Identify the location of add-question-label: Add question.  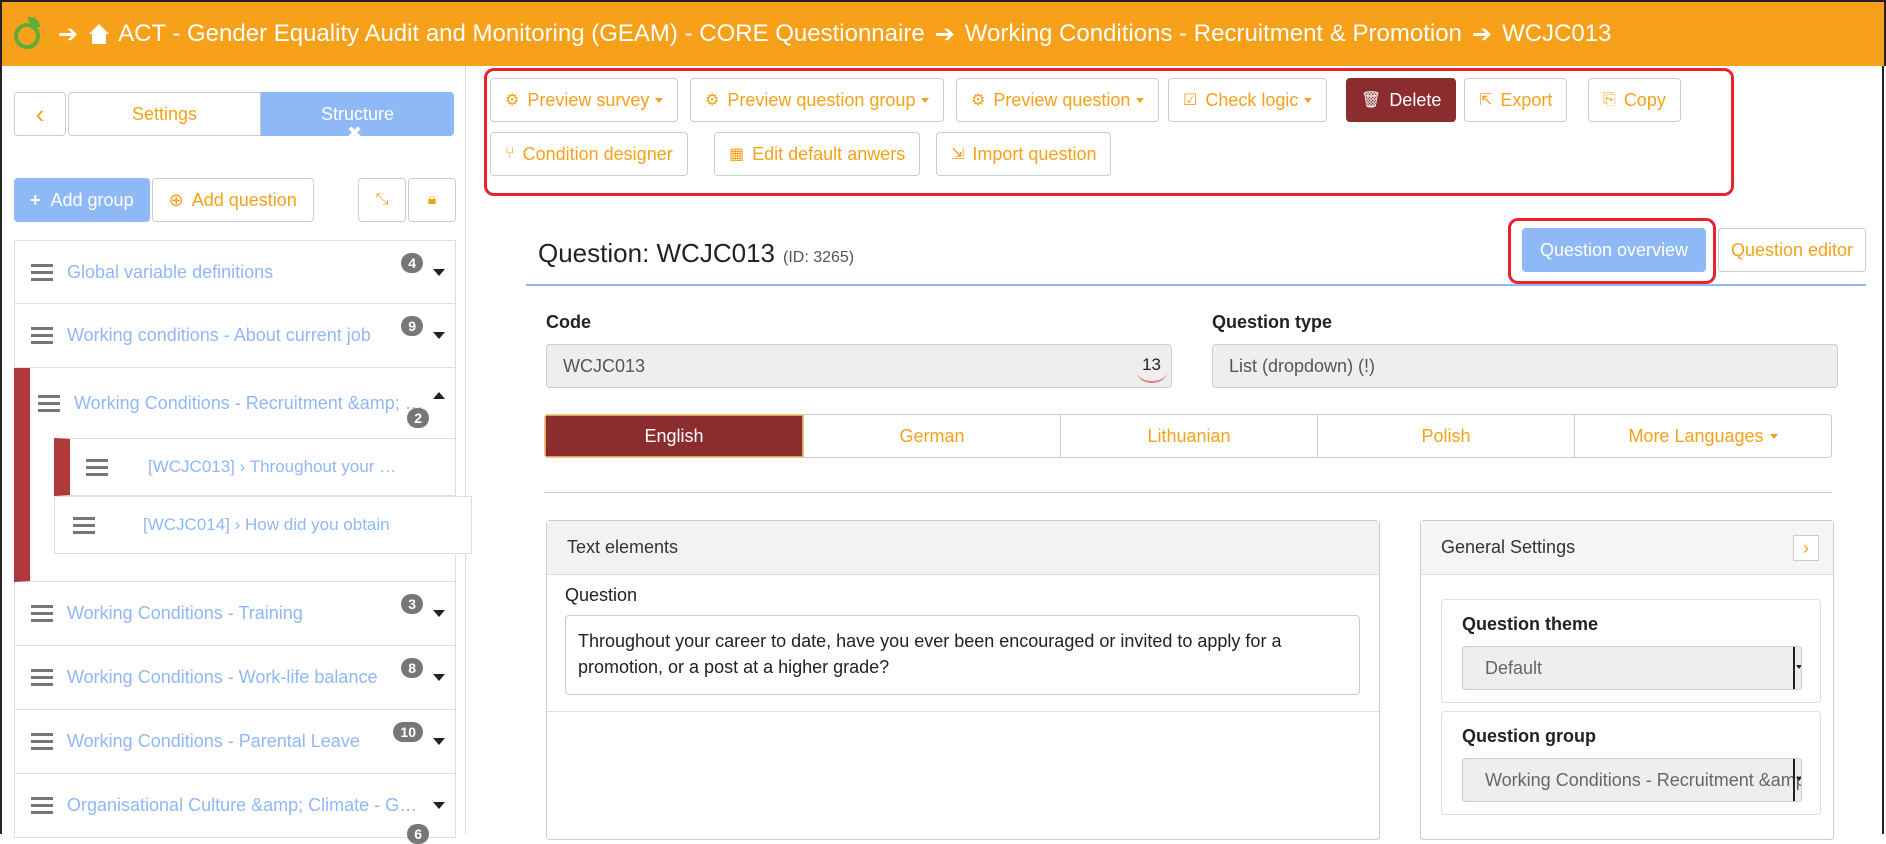
(244, 199).